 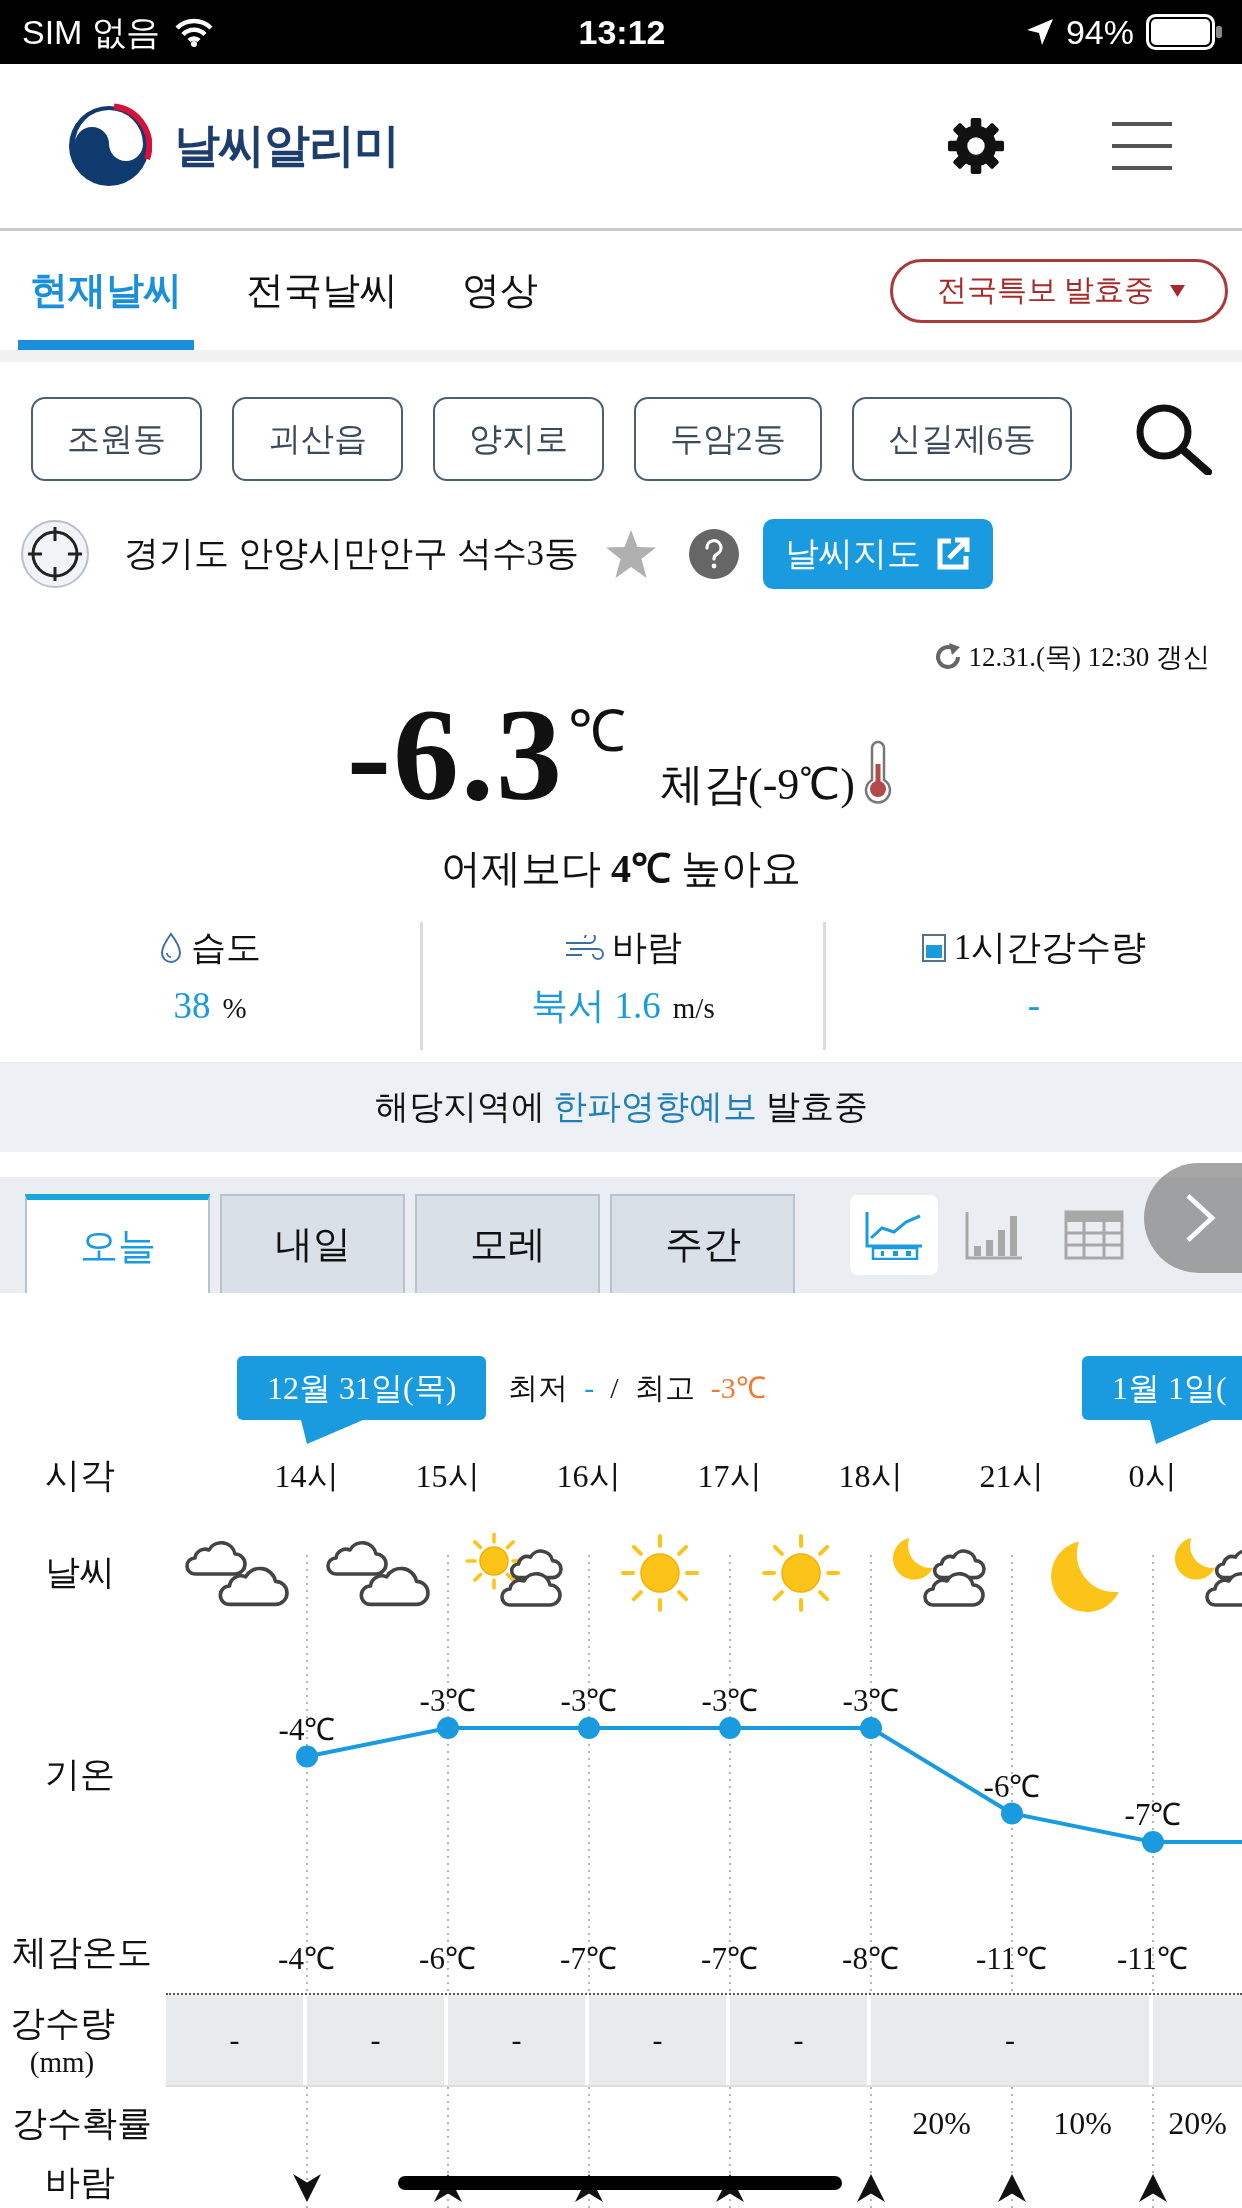 I want to click on unit-label: (mm), so click(x=62, y=2062).